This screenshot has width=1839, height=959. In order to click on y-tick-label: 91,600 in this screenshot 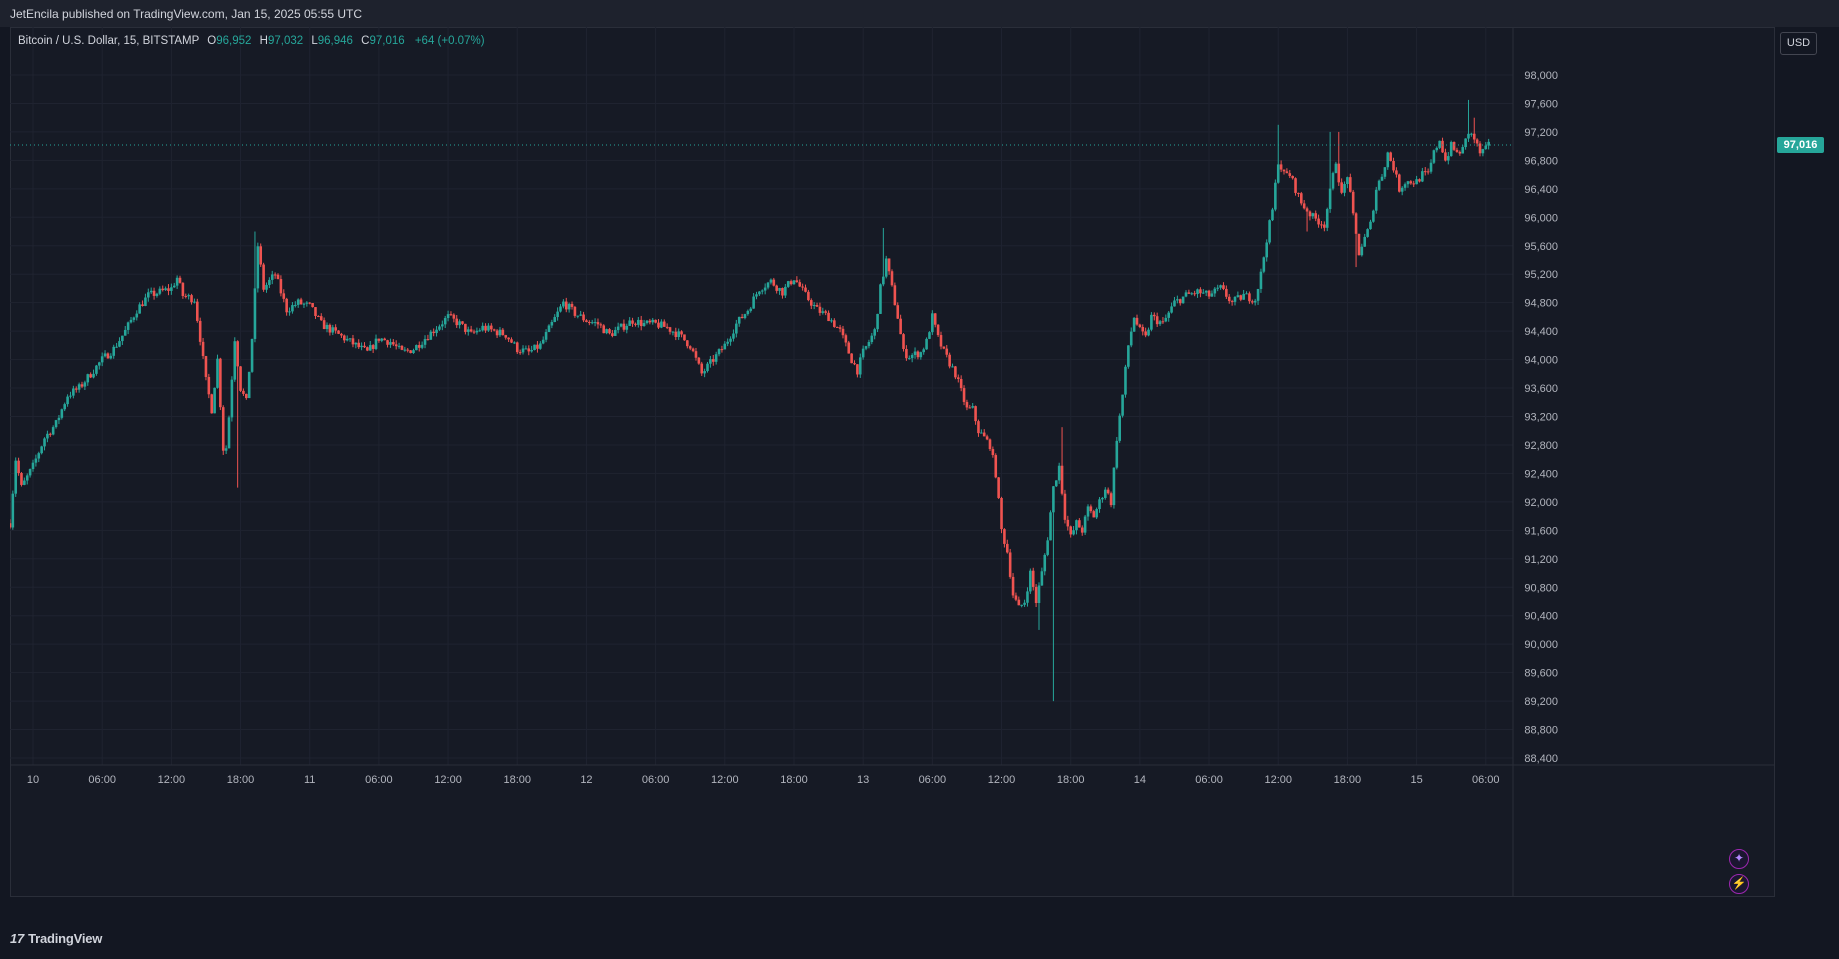, I will do `click(1541, 531)`.